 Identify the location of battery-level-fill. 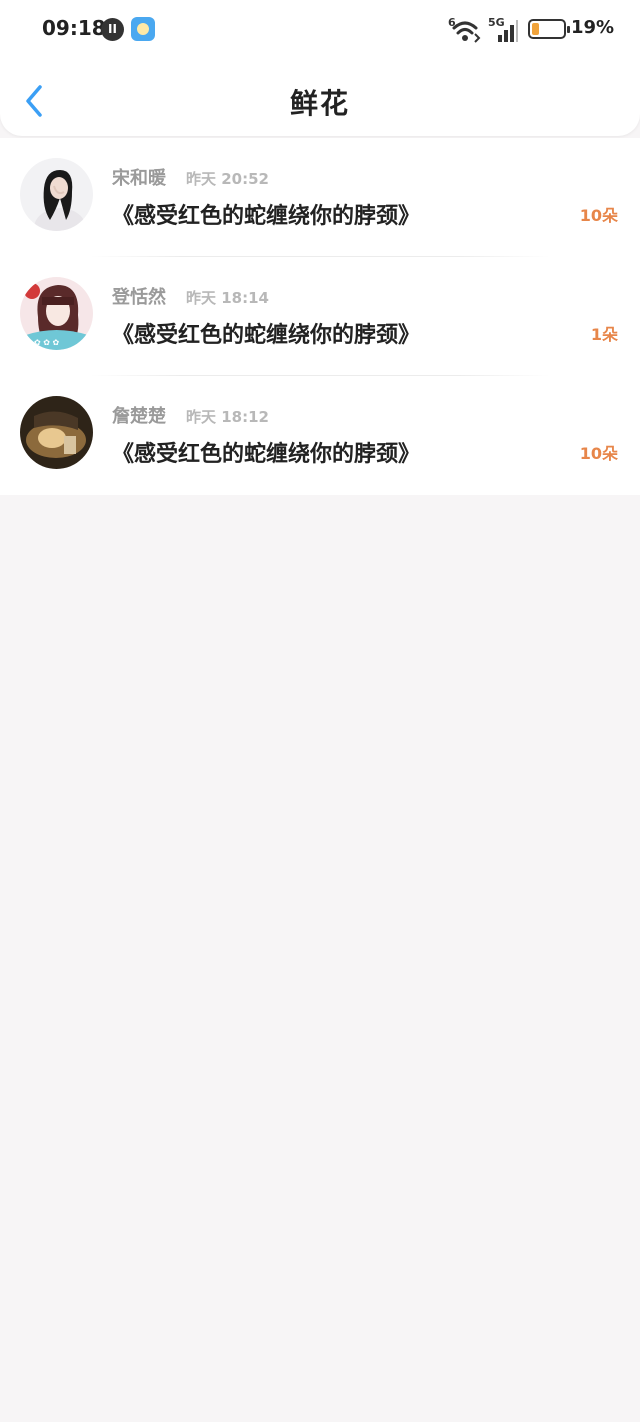
(535, 29).